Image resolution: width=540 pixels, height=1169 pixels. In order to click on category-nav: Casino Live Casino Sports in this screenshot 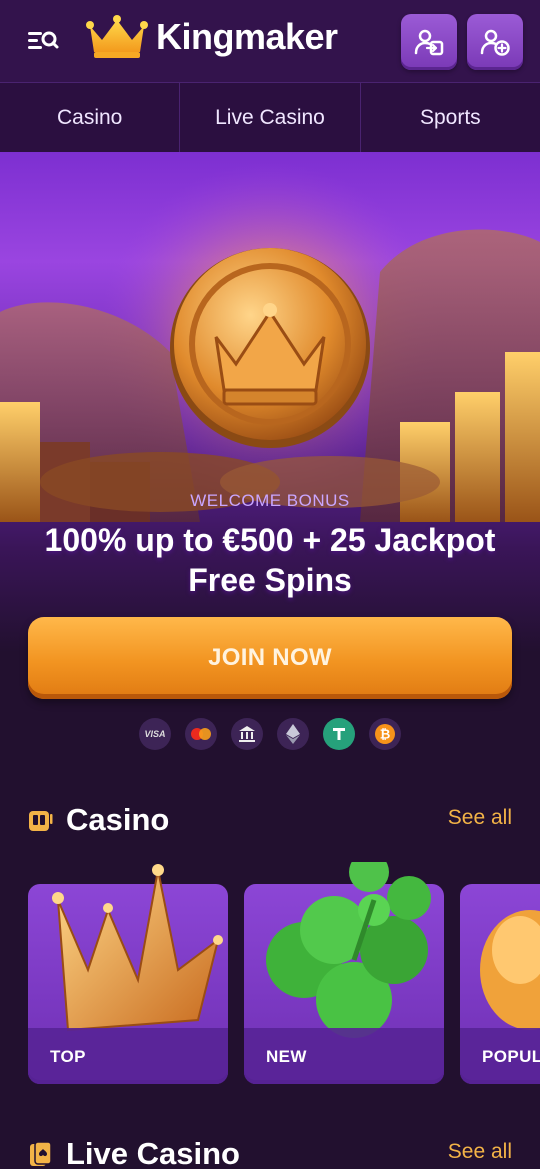, I will do `click(270, 117)`.